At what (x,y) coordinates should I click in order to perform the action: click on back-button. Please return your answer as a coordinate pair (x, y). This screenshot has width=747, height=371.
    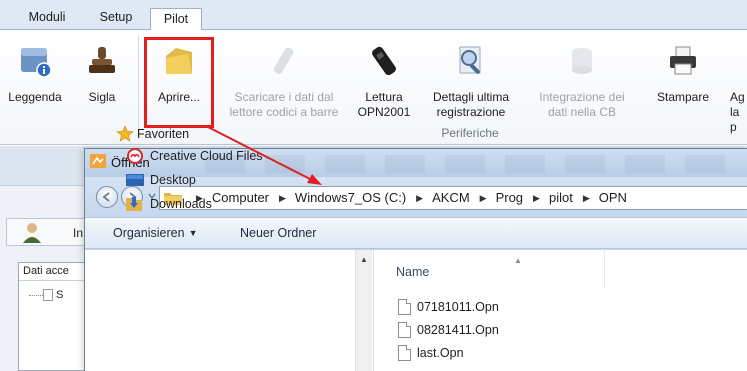
    Looking at the image, I should click on (107, 197).